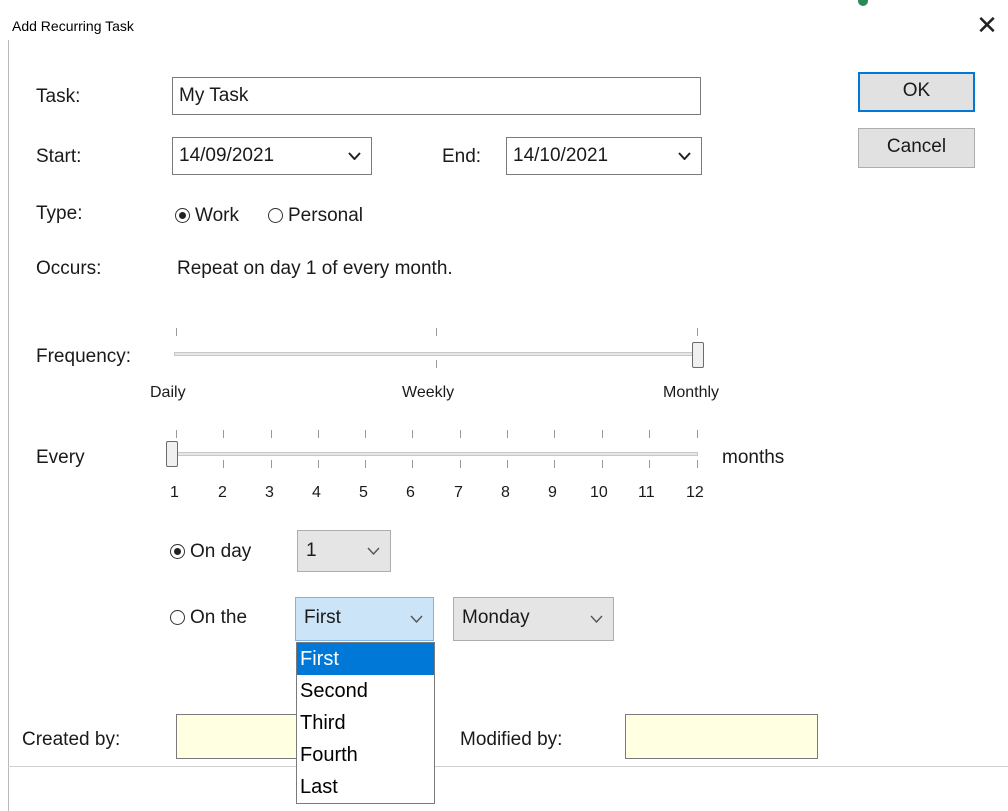 This screenshot has width=1008, height=811. Describe the element at coordinates (59, 213) in the screenshot. I see `type-label: Type:` at that location.